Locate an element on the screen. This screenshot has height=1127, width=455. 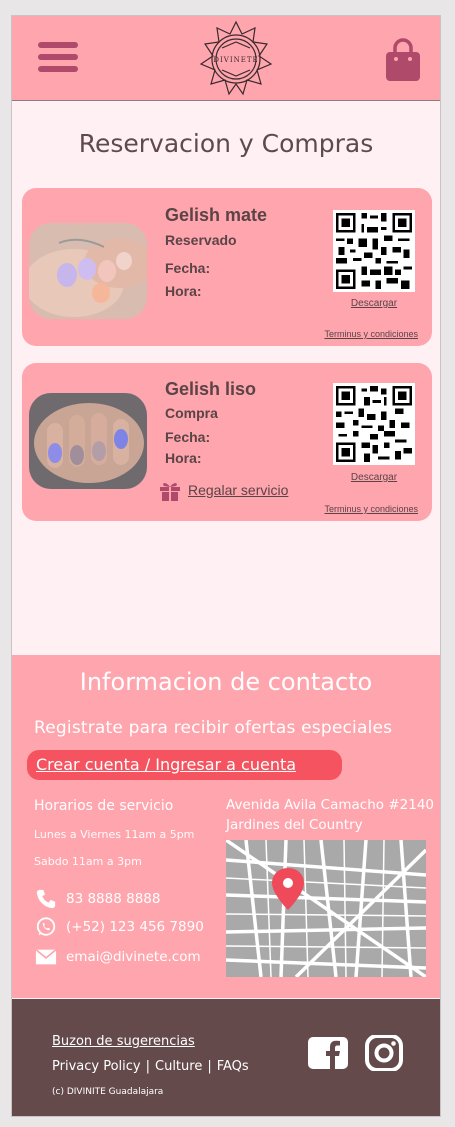
nail-photo-gelish-liso is located at coordinates (88, 441).